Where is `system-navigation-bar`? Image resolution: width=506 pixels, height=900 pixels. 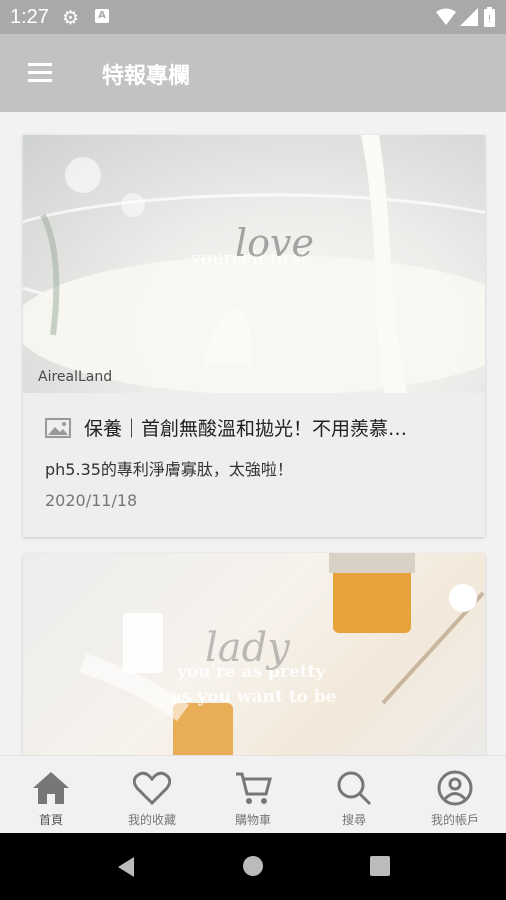
system-navigation-bar is located at coordinates (253, 866).